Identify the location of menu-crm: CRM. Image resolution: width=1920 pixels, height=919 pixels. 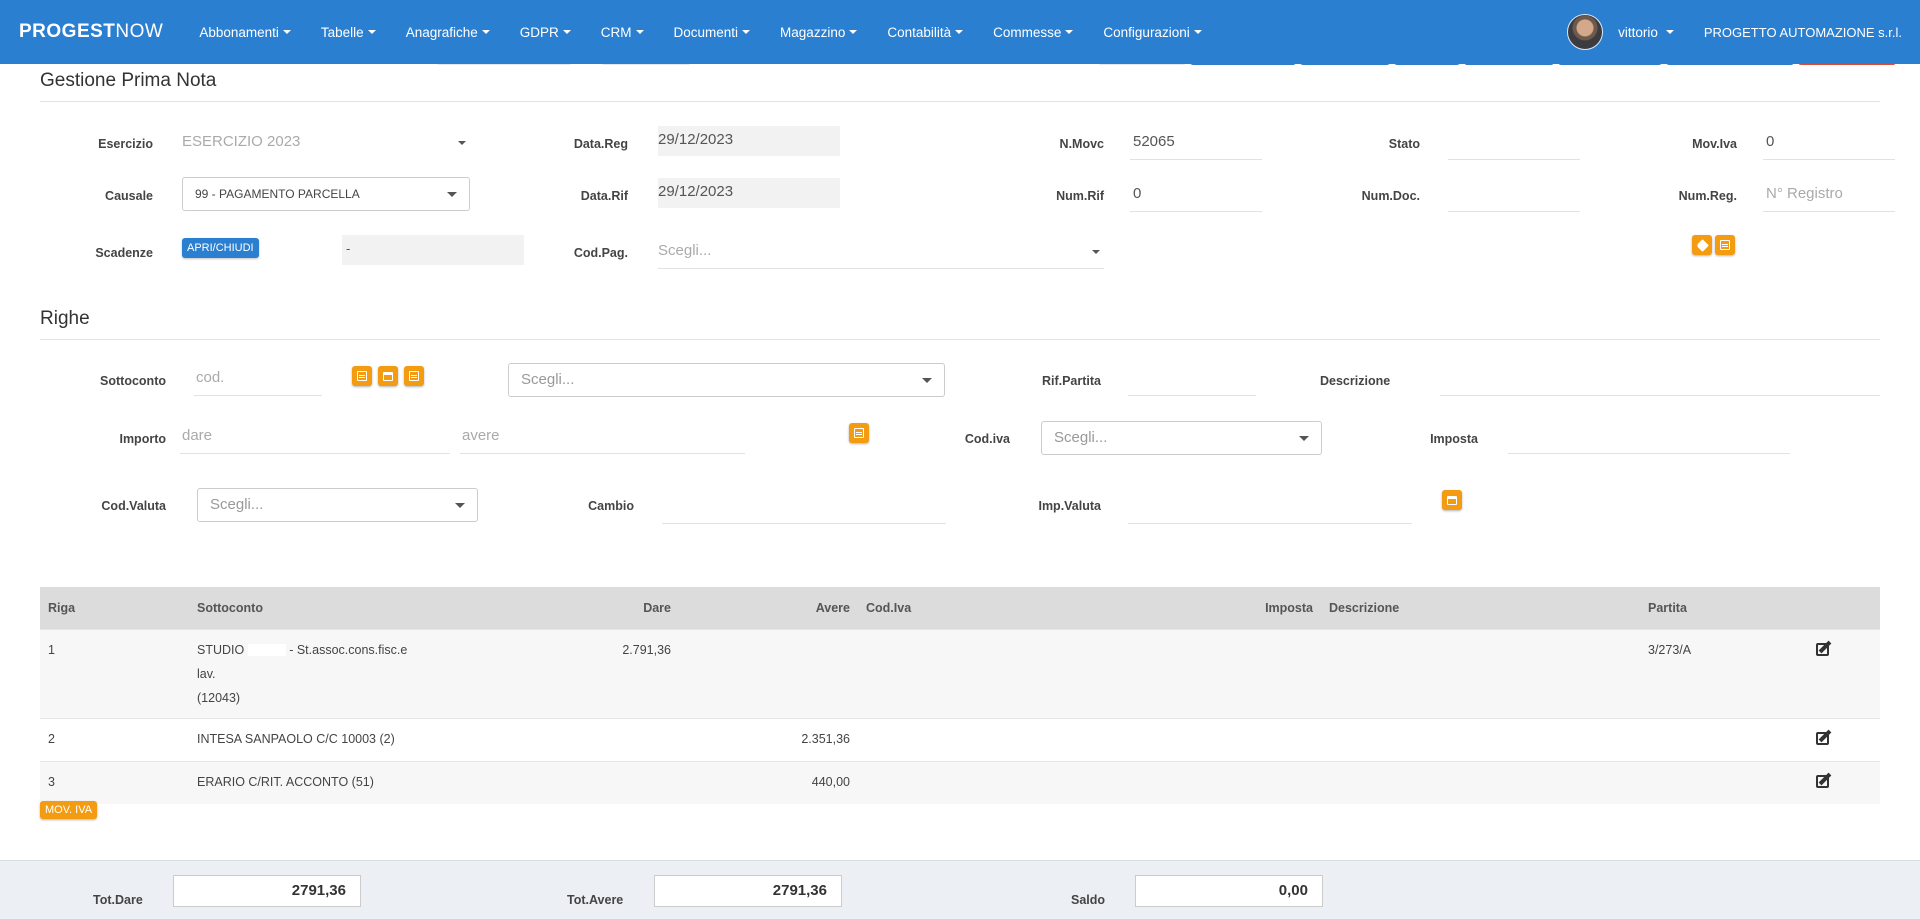
(622, 32).